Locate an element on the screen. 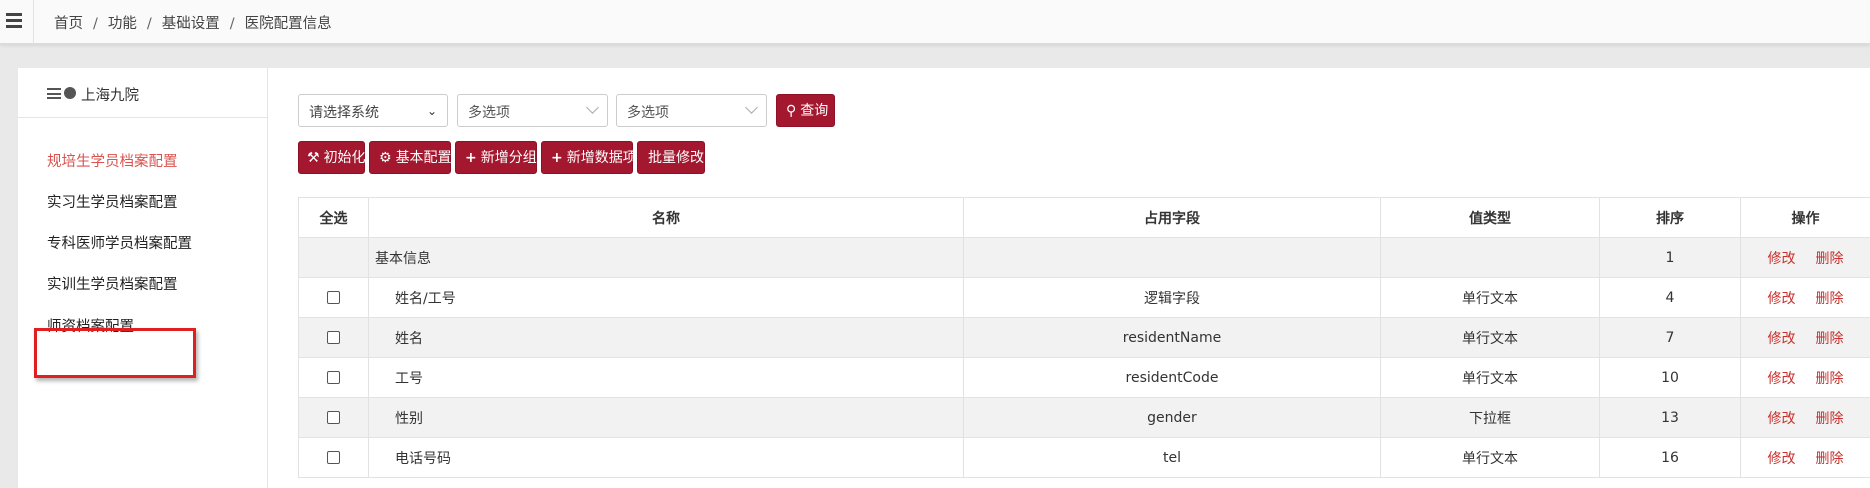 The image size is (1870, 488). sidebar-item-specialist-archive: 专科医师学员档案配置 is located at coordinates (119, 242).